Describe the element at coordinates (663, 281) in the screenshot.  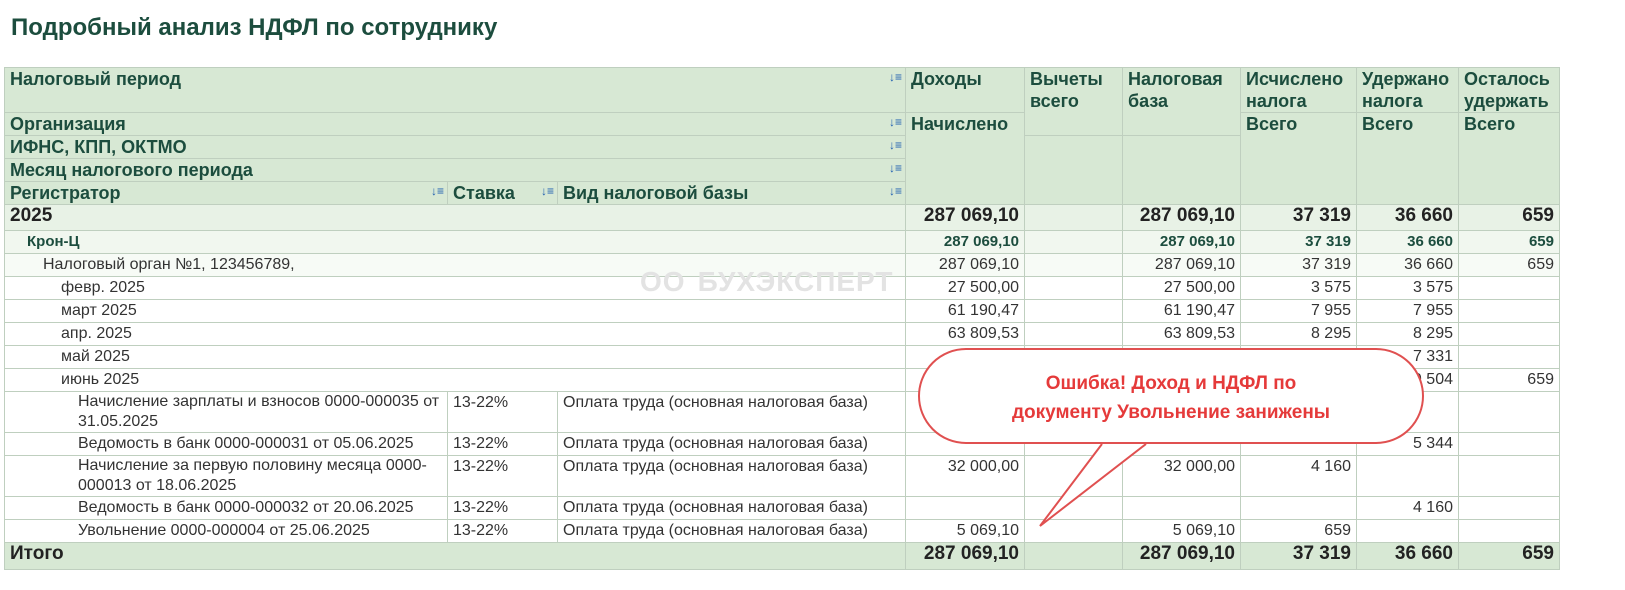
I see `watermark-logo-icon: ОО` at that location.